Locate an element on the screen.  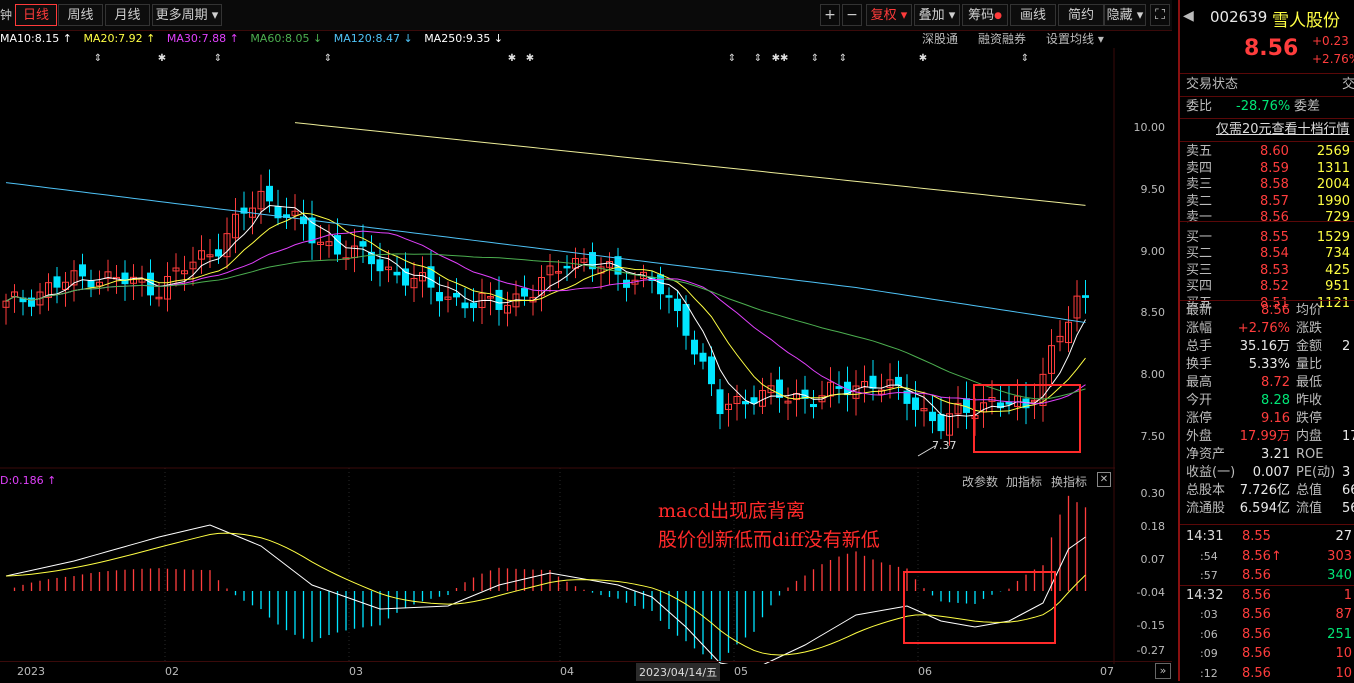
stat-value: 9.16 is located at coordinates (1275, 418).